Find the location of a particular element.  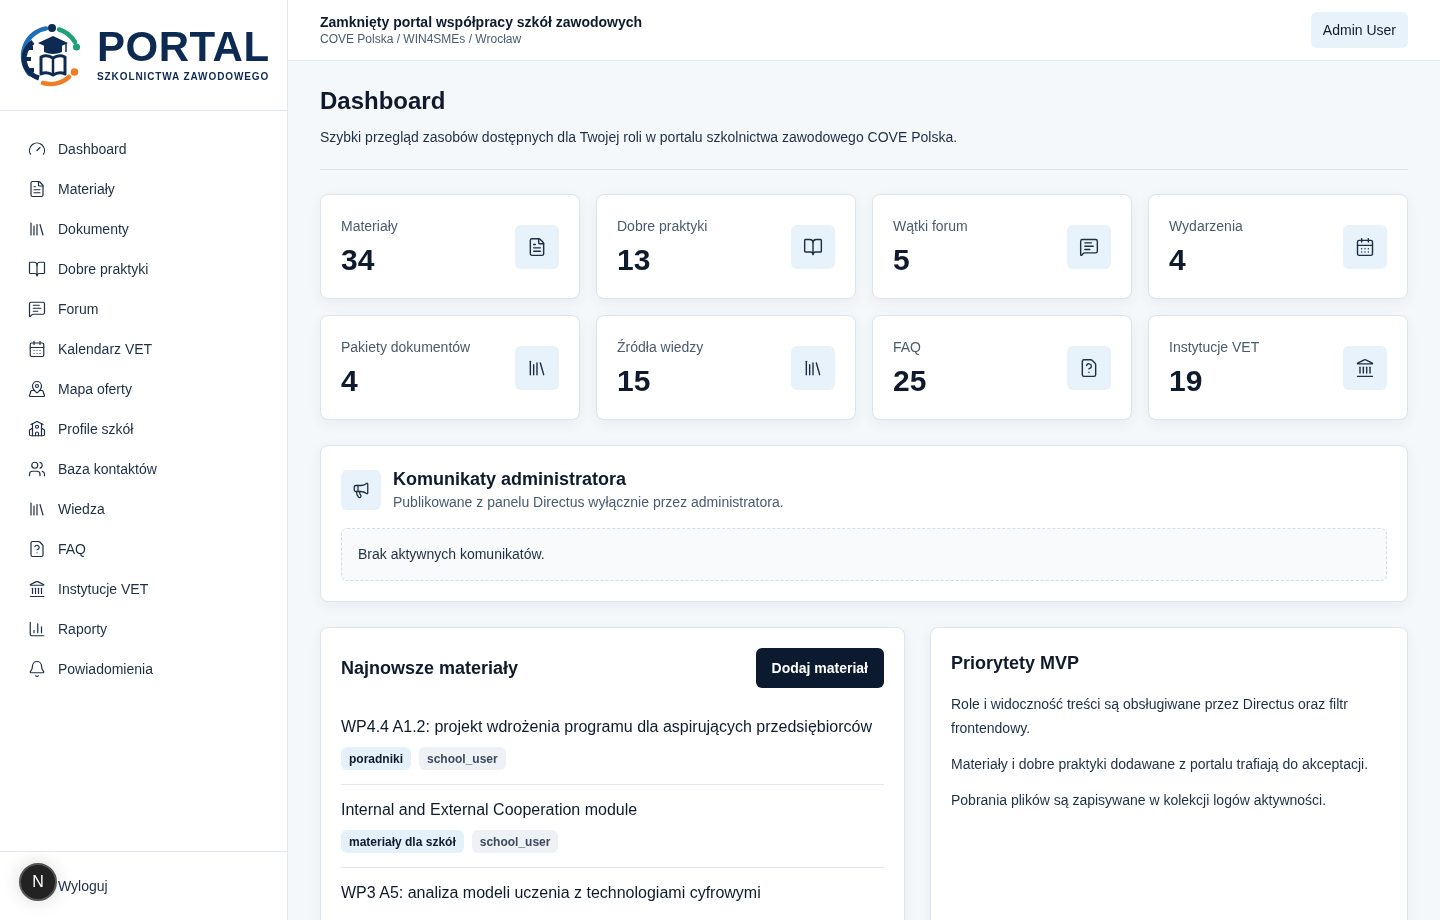

logout-link: Wyloguj is located at coordinates (83, 886).